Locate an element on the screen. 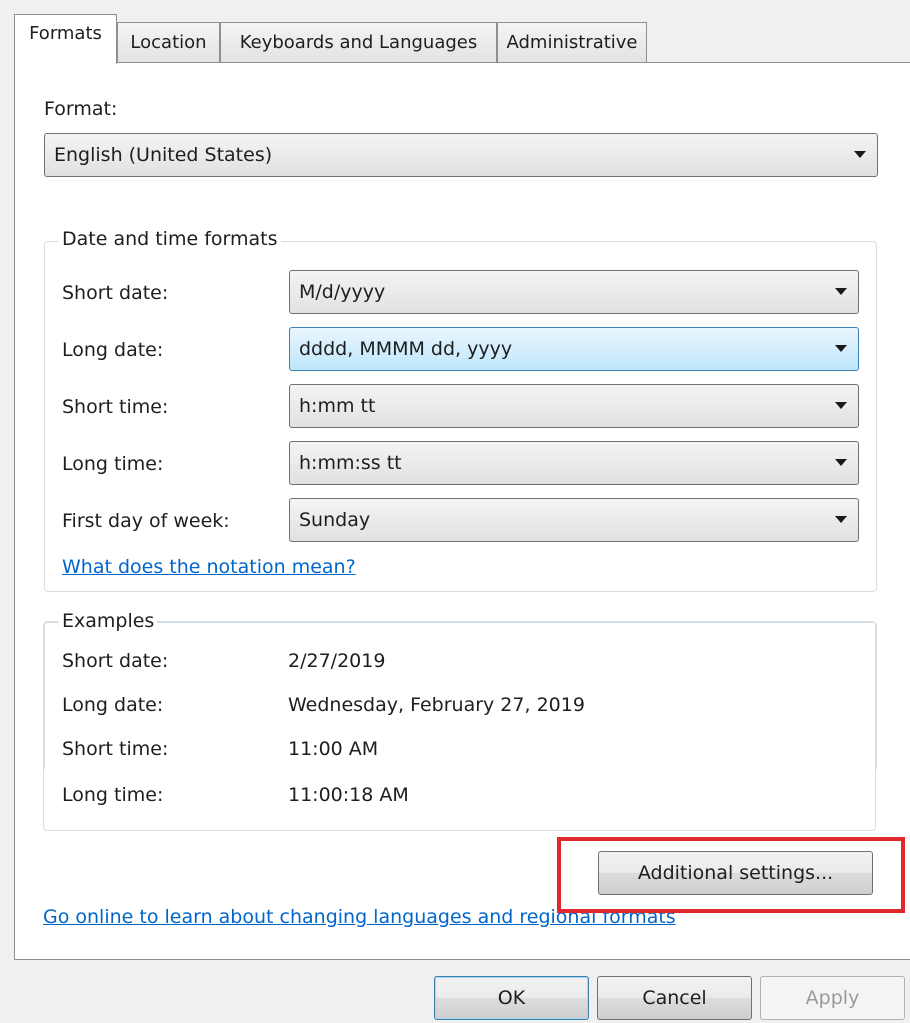  tab-keyboards-and-languages: Keyboards and Languages is located at coordinates (358, 42).